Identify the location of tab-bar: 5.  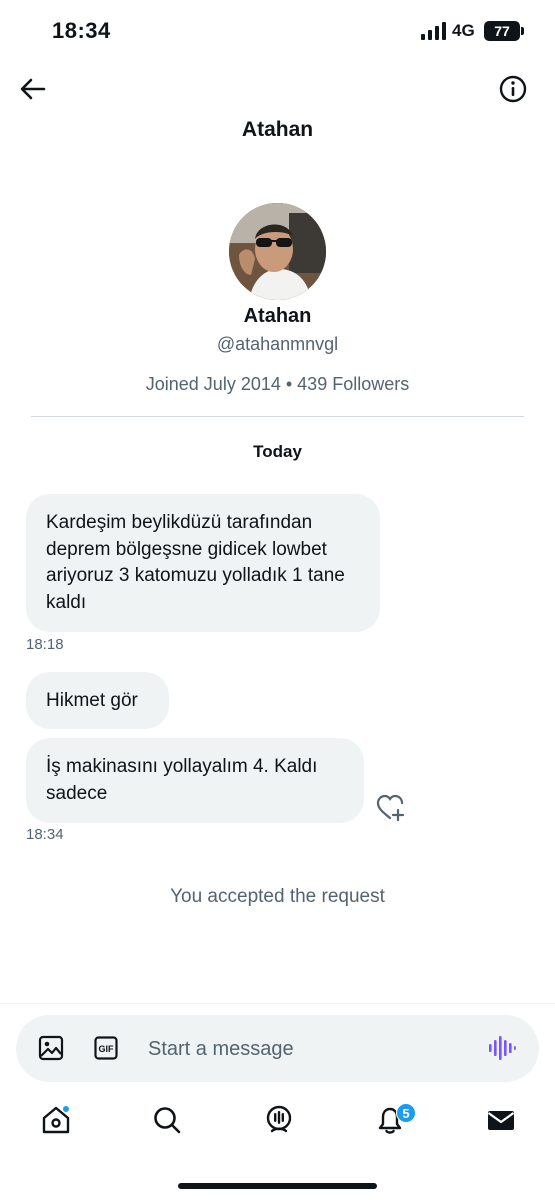
(277, 1125).